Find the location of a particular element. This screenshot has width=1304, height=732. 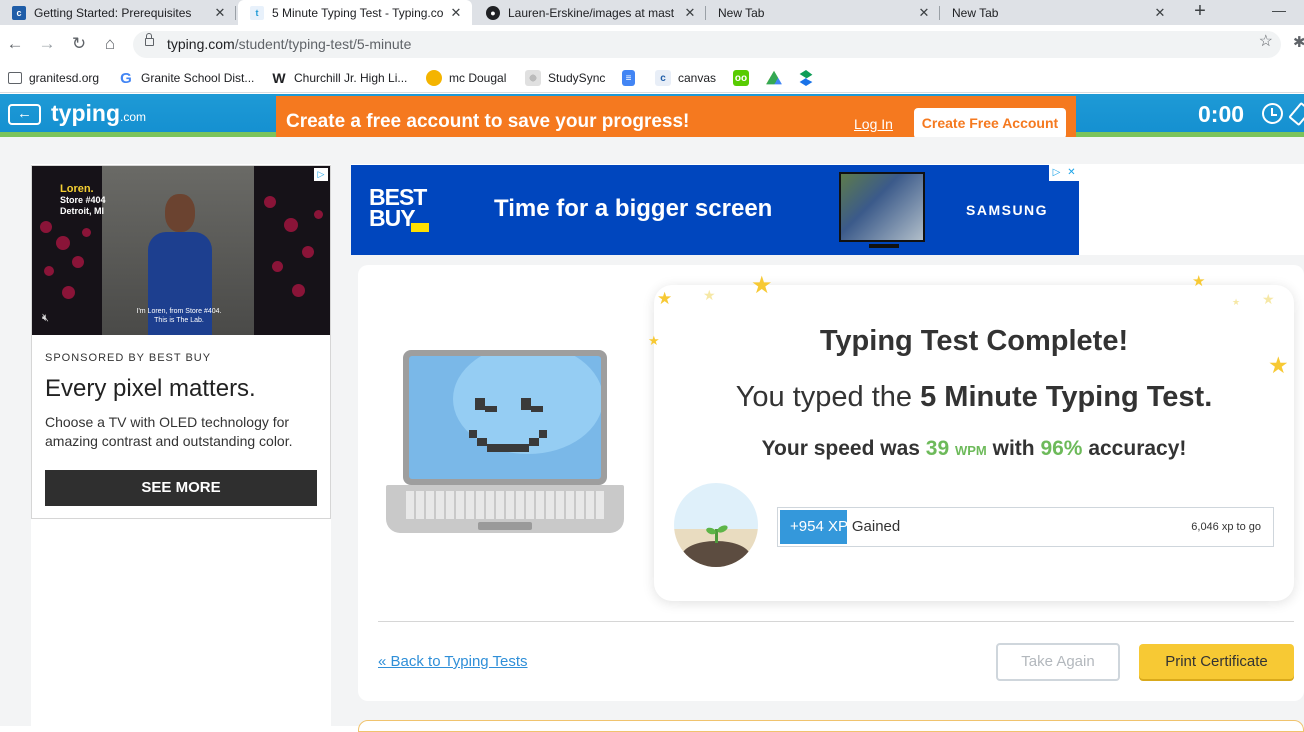

take-again-button: Take Again is located at coordinates (1058, 662).